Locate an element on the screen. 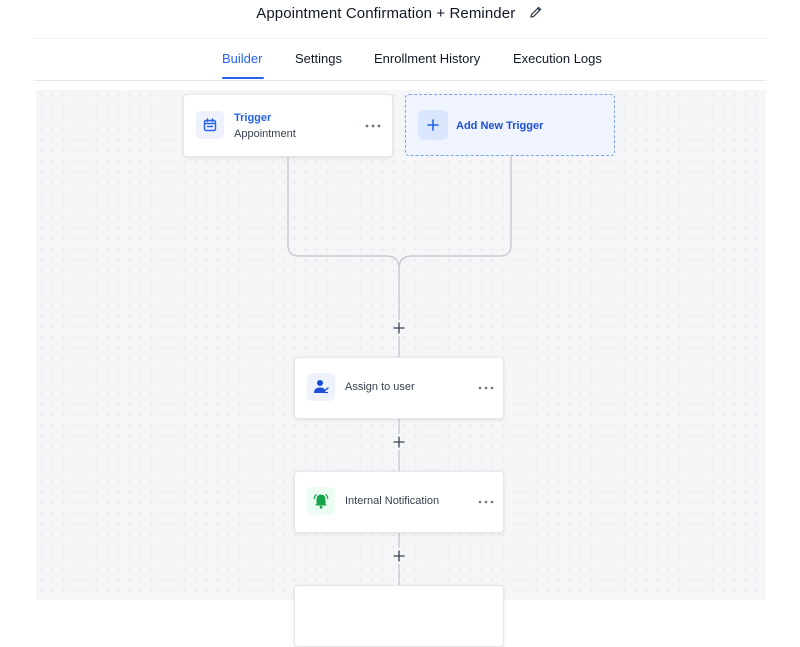  action-label-assign-user: Assign to user is located at coordinates (380, 387).